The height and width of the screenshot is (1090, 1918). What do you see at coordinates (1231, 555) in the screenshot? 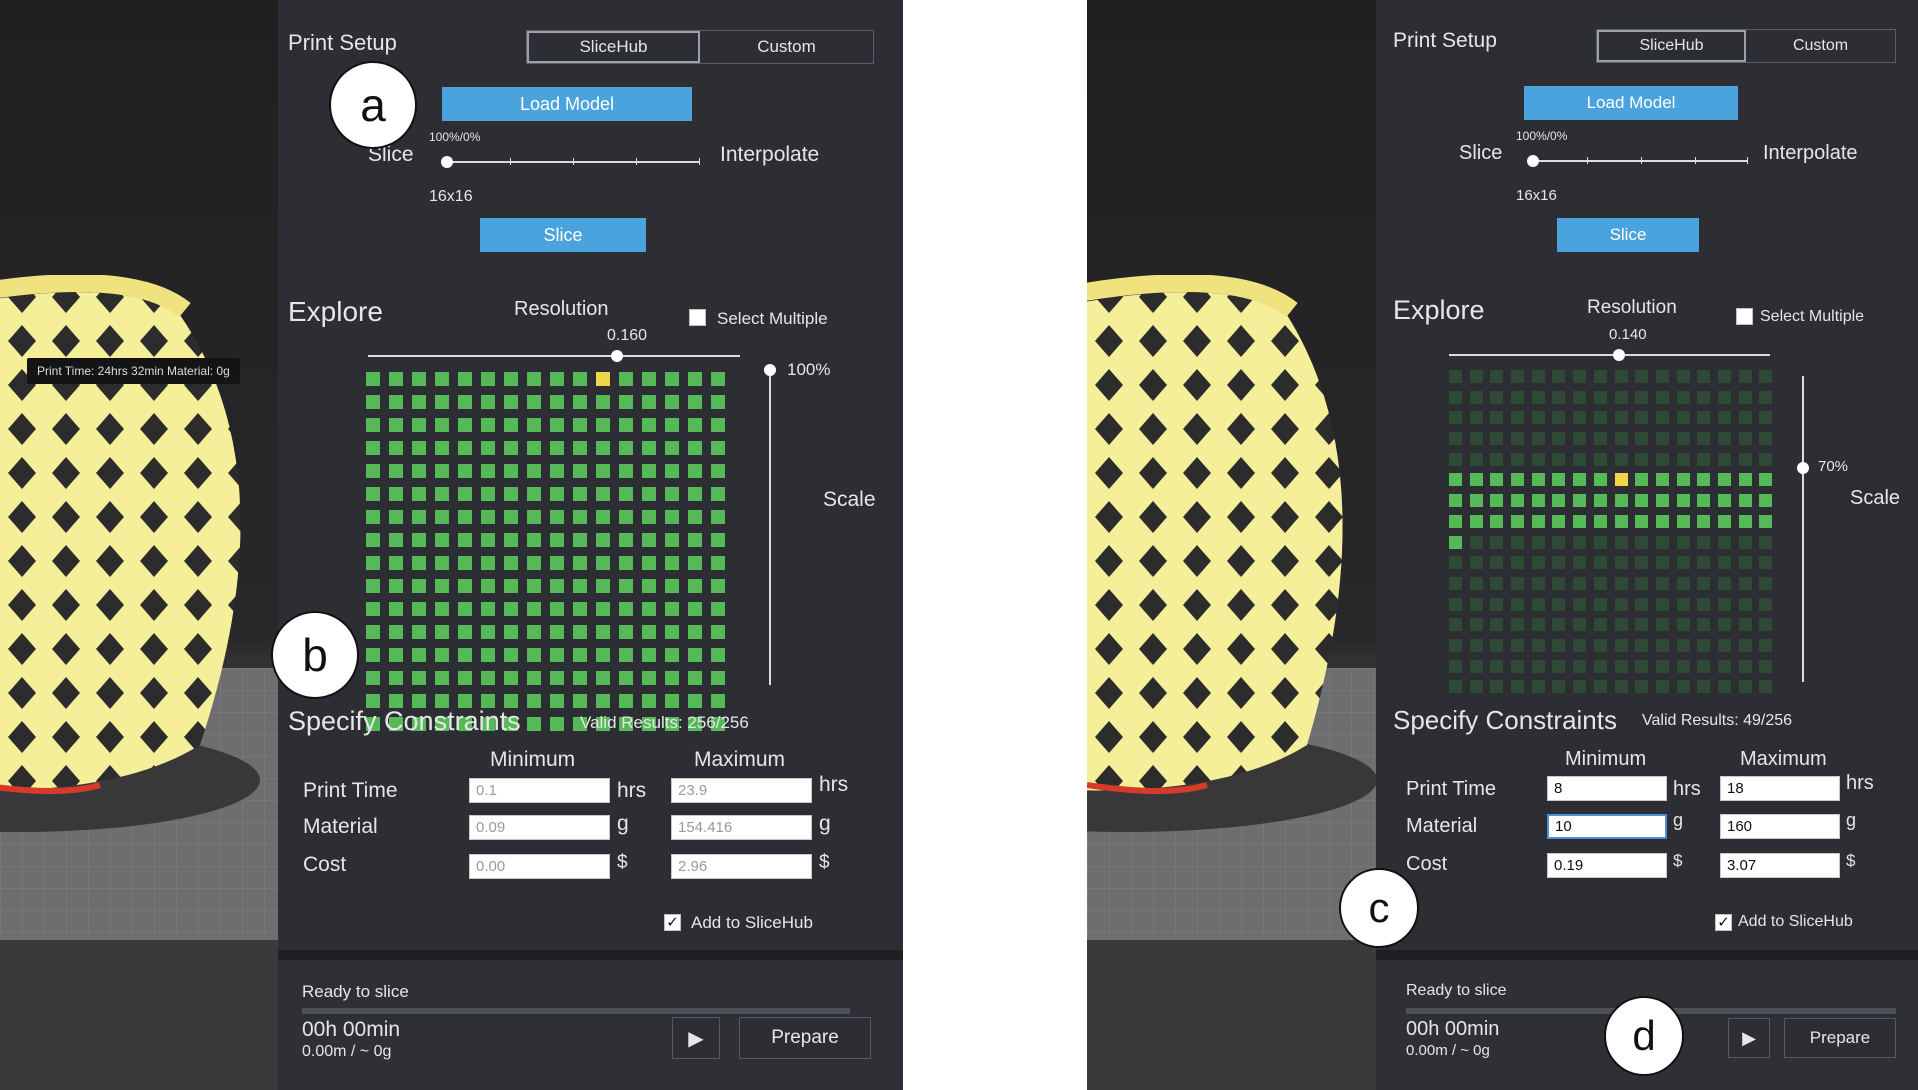
I see `vase-model-icon` at bounding box center [1231, 555].